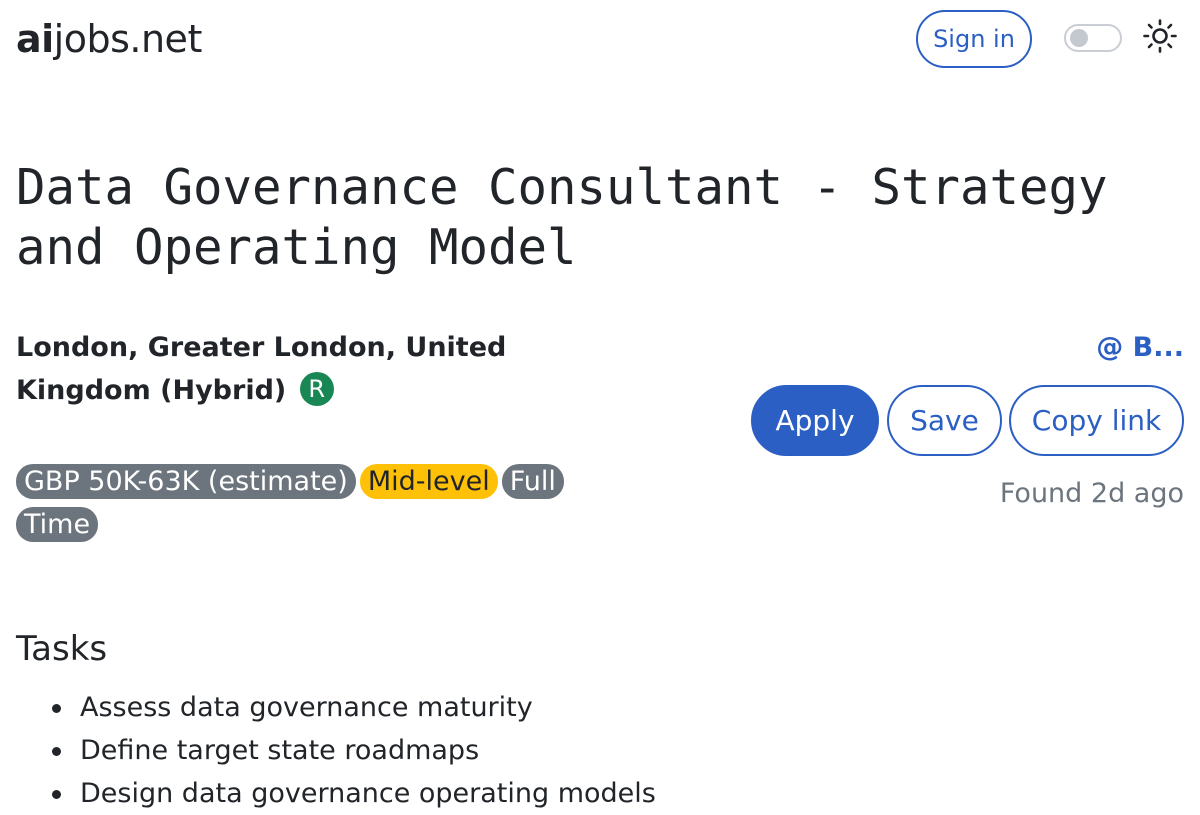 This screenshot has height=815, width=1200. Describe the element at coordinates (290, 503) in the screenshot. I see `job-tags: GBP 50K-63K (estimate) Mid-level Full Time` at that location.